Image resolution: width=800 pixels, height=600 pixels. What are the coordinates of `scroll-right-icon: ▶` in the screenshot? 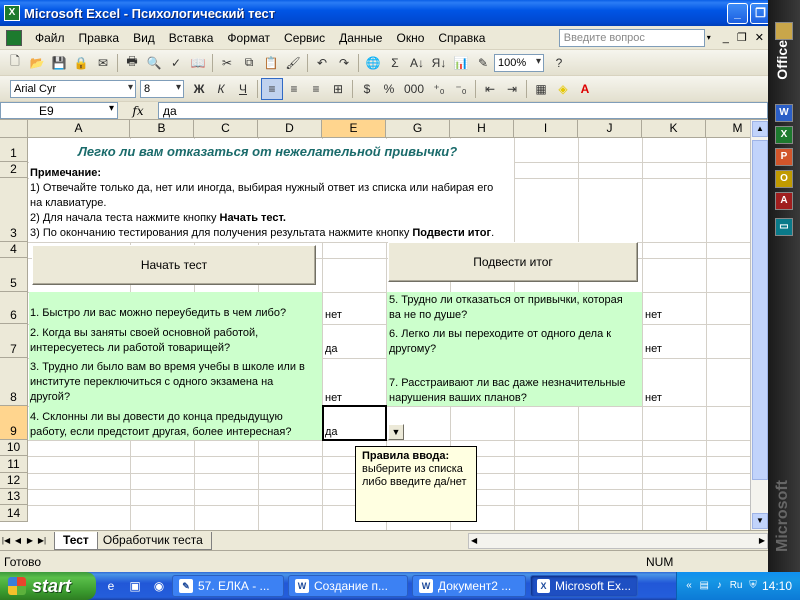 It's located at (762, 540).